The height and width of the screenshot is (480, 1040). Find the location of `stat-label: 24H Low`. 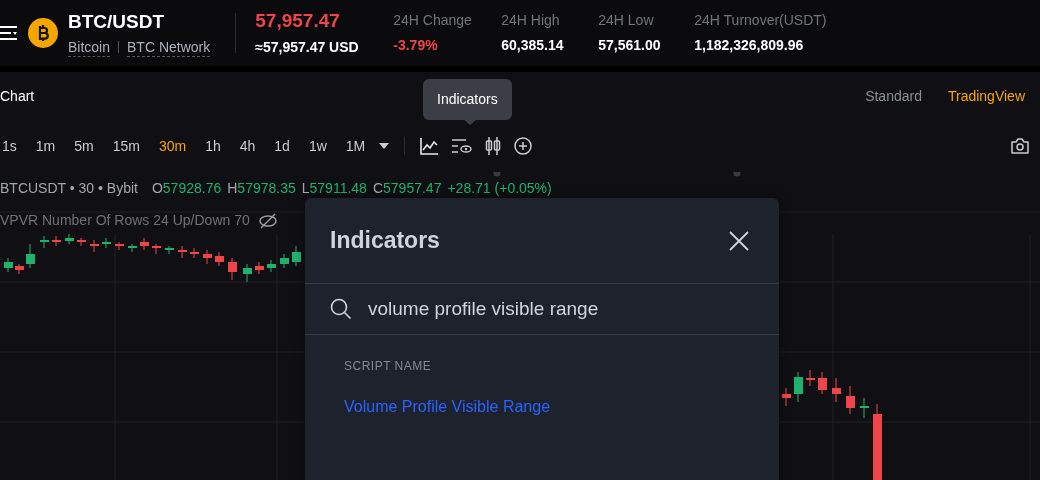

stat-label: 24H Low is located at coordinates (626, 20).